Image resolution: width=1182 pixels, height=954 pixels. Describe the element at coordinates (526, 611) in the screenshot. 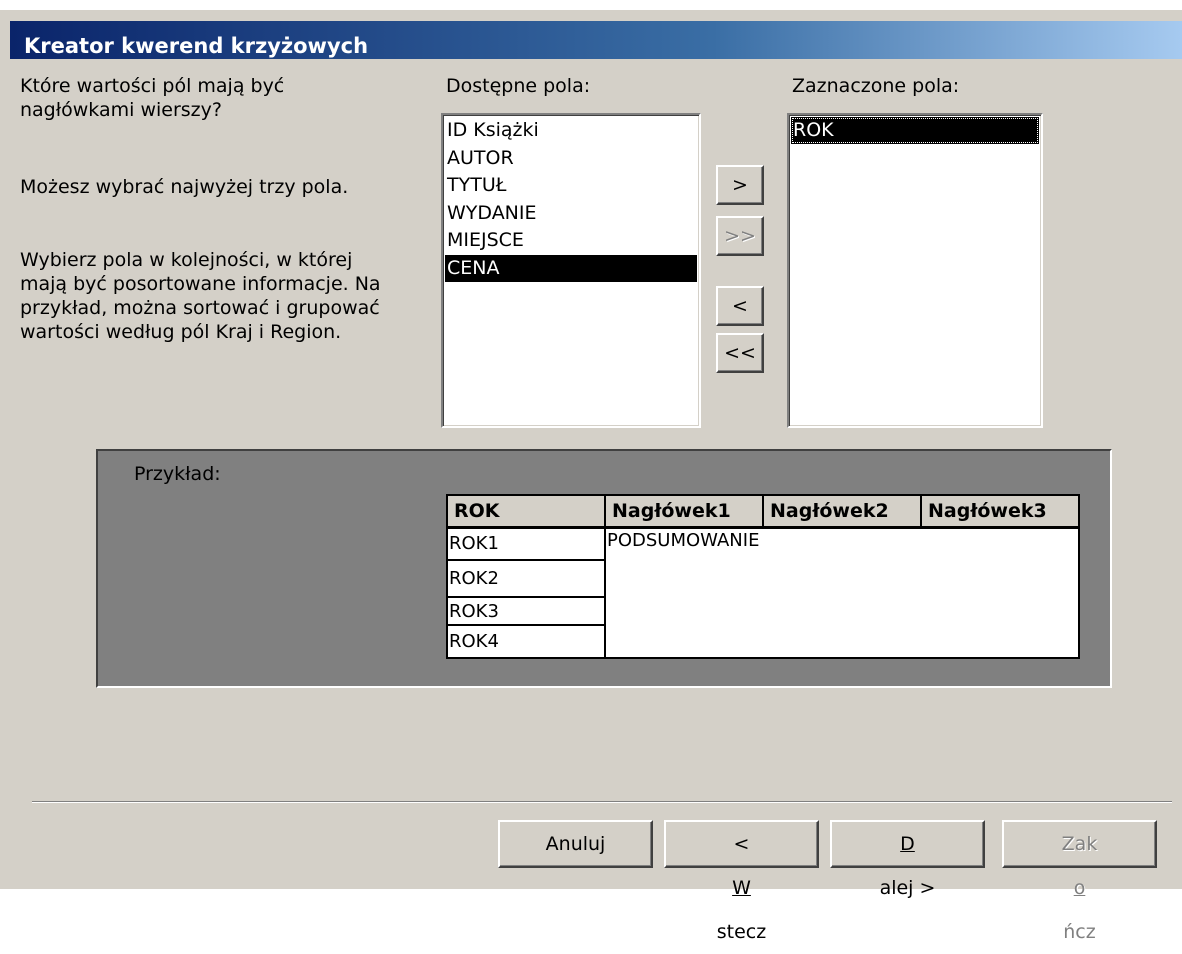

I see `example-row: ROK3` at that location.